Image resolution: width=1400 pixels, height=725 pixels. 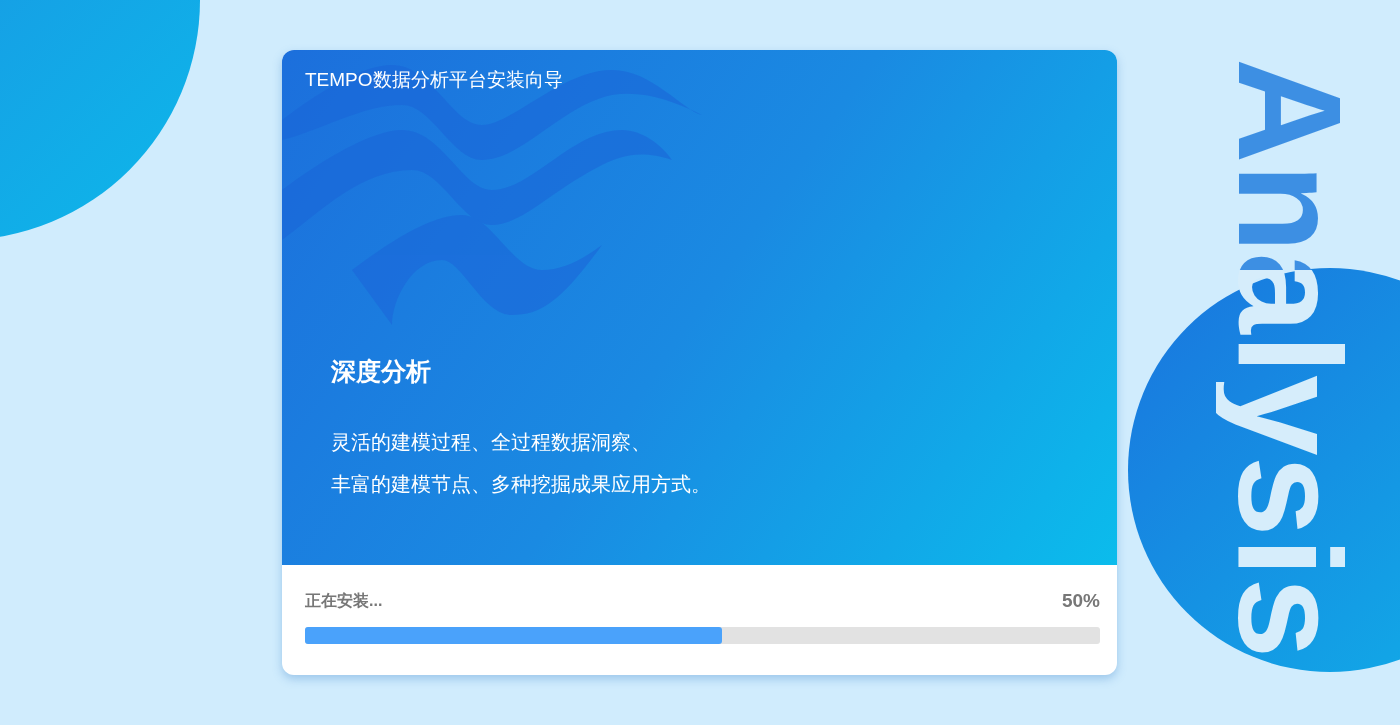 What do you see at coordinates (521, 484) in the screenshot?
I see `description-line: 丰富的建模节点、多种挖掘成果应用方式。` at bounding box center [521, 484].